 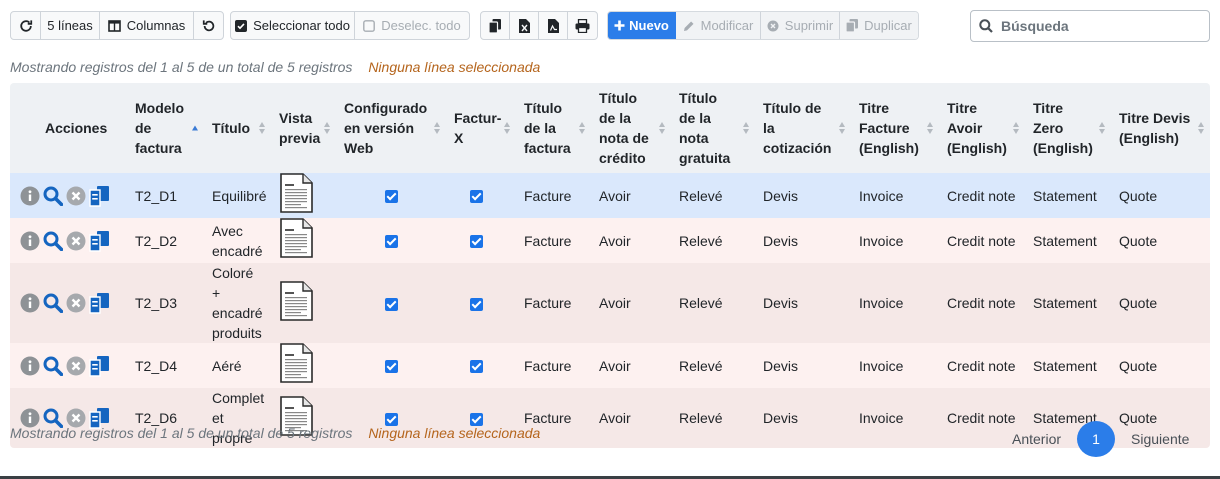 What do you see at coordinates (1094, 26) in the screenshot?
I see `search-input` at bounding box center [1094, 26].